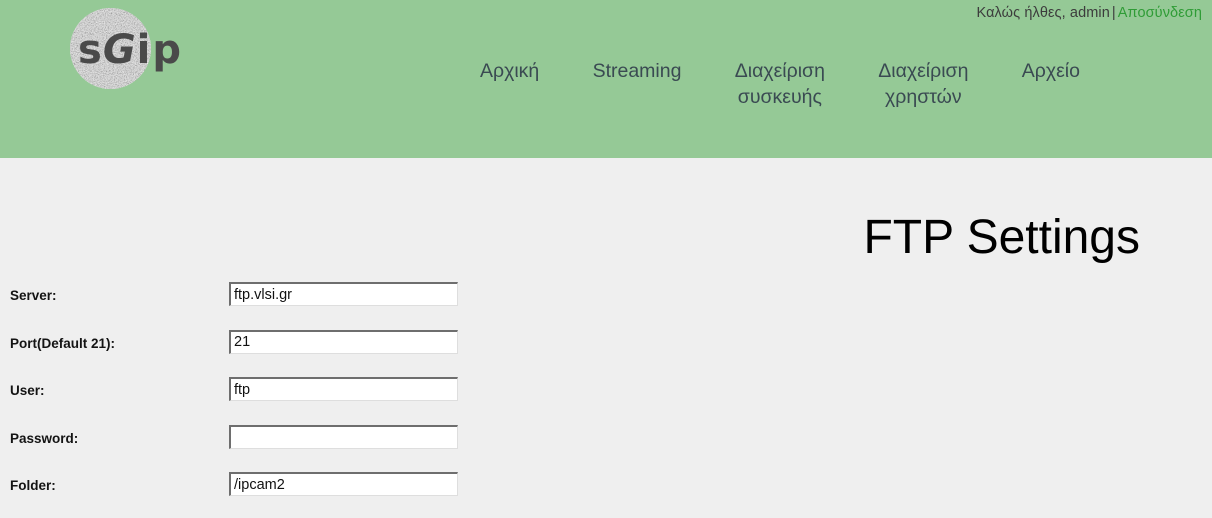  I want to click on field-row-server: Server:, so click(300, 301).